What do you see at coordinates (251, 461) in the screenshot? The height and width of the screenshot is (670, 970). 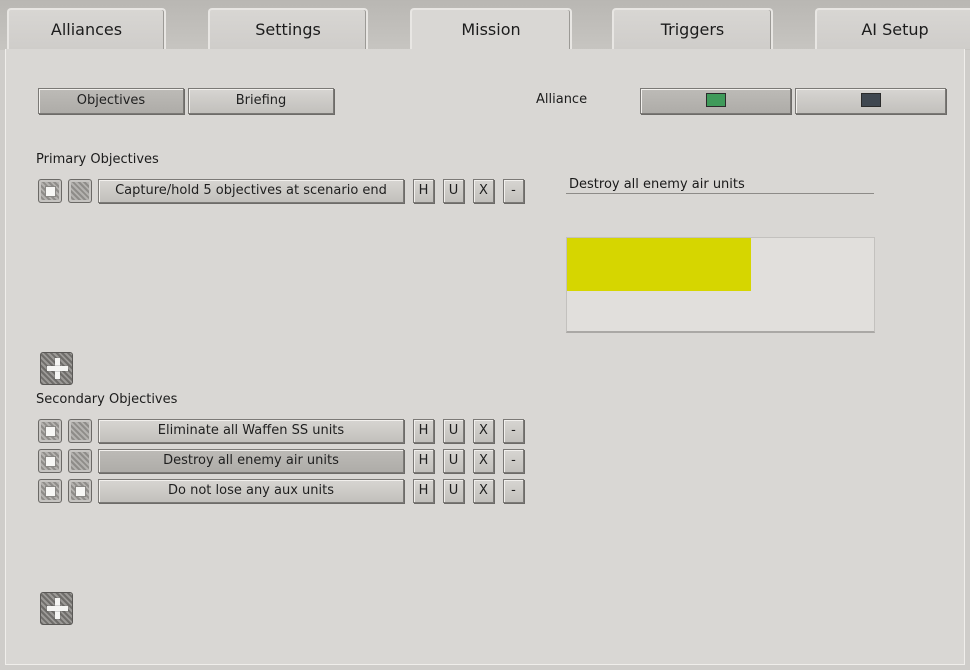 I see `objective-name-button: Destroy all enemy air units` at bounding box center [251, 461].